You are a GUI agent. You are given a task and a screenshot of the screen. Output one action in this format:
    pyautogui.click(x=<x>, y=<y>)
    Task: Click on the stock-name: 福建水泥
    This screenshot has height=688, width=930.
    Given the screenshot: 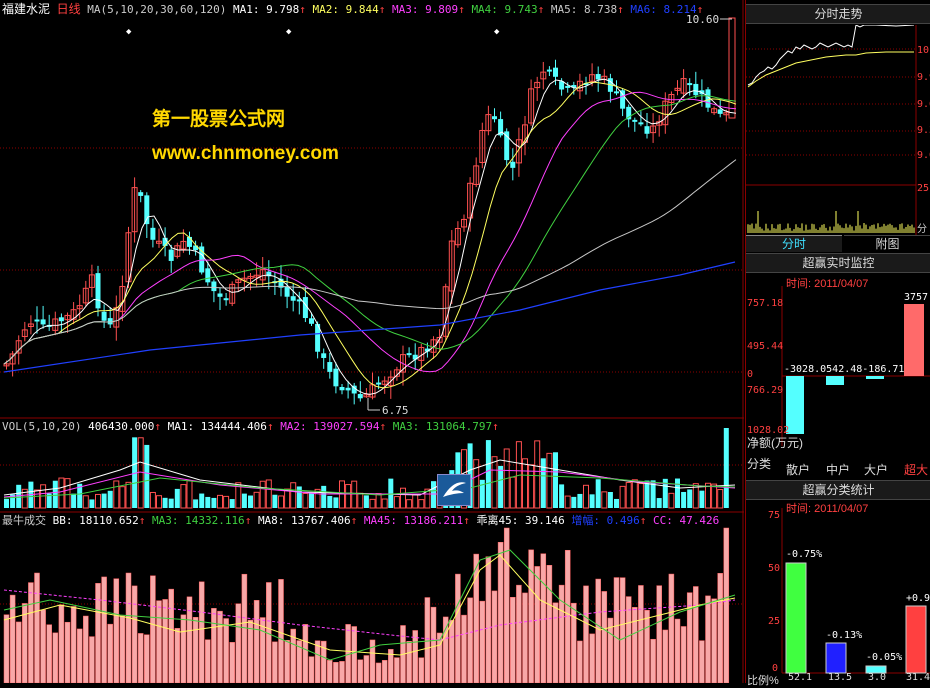 What is the action you would take?
    pyautogui.click(x=26, y=9)
    